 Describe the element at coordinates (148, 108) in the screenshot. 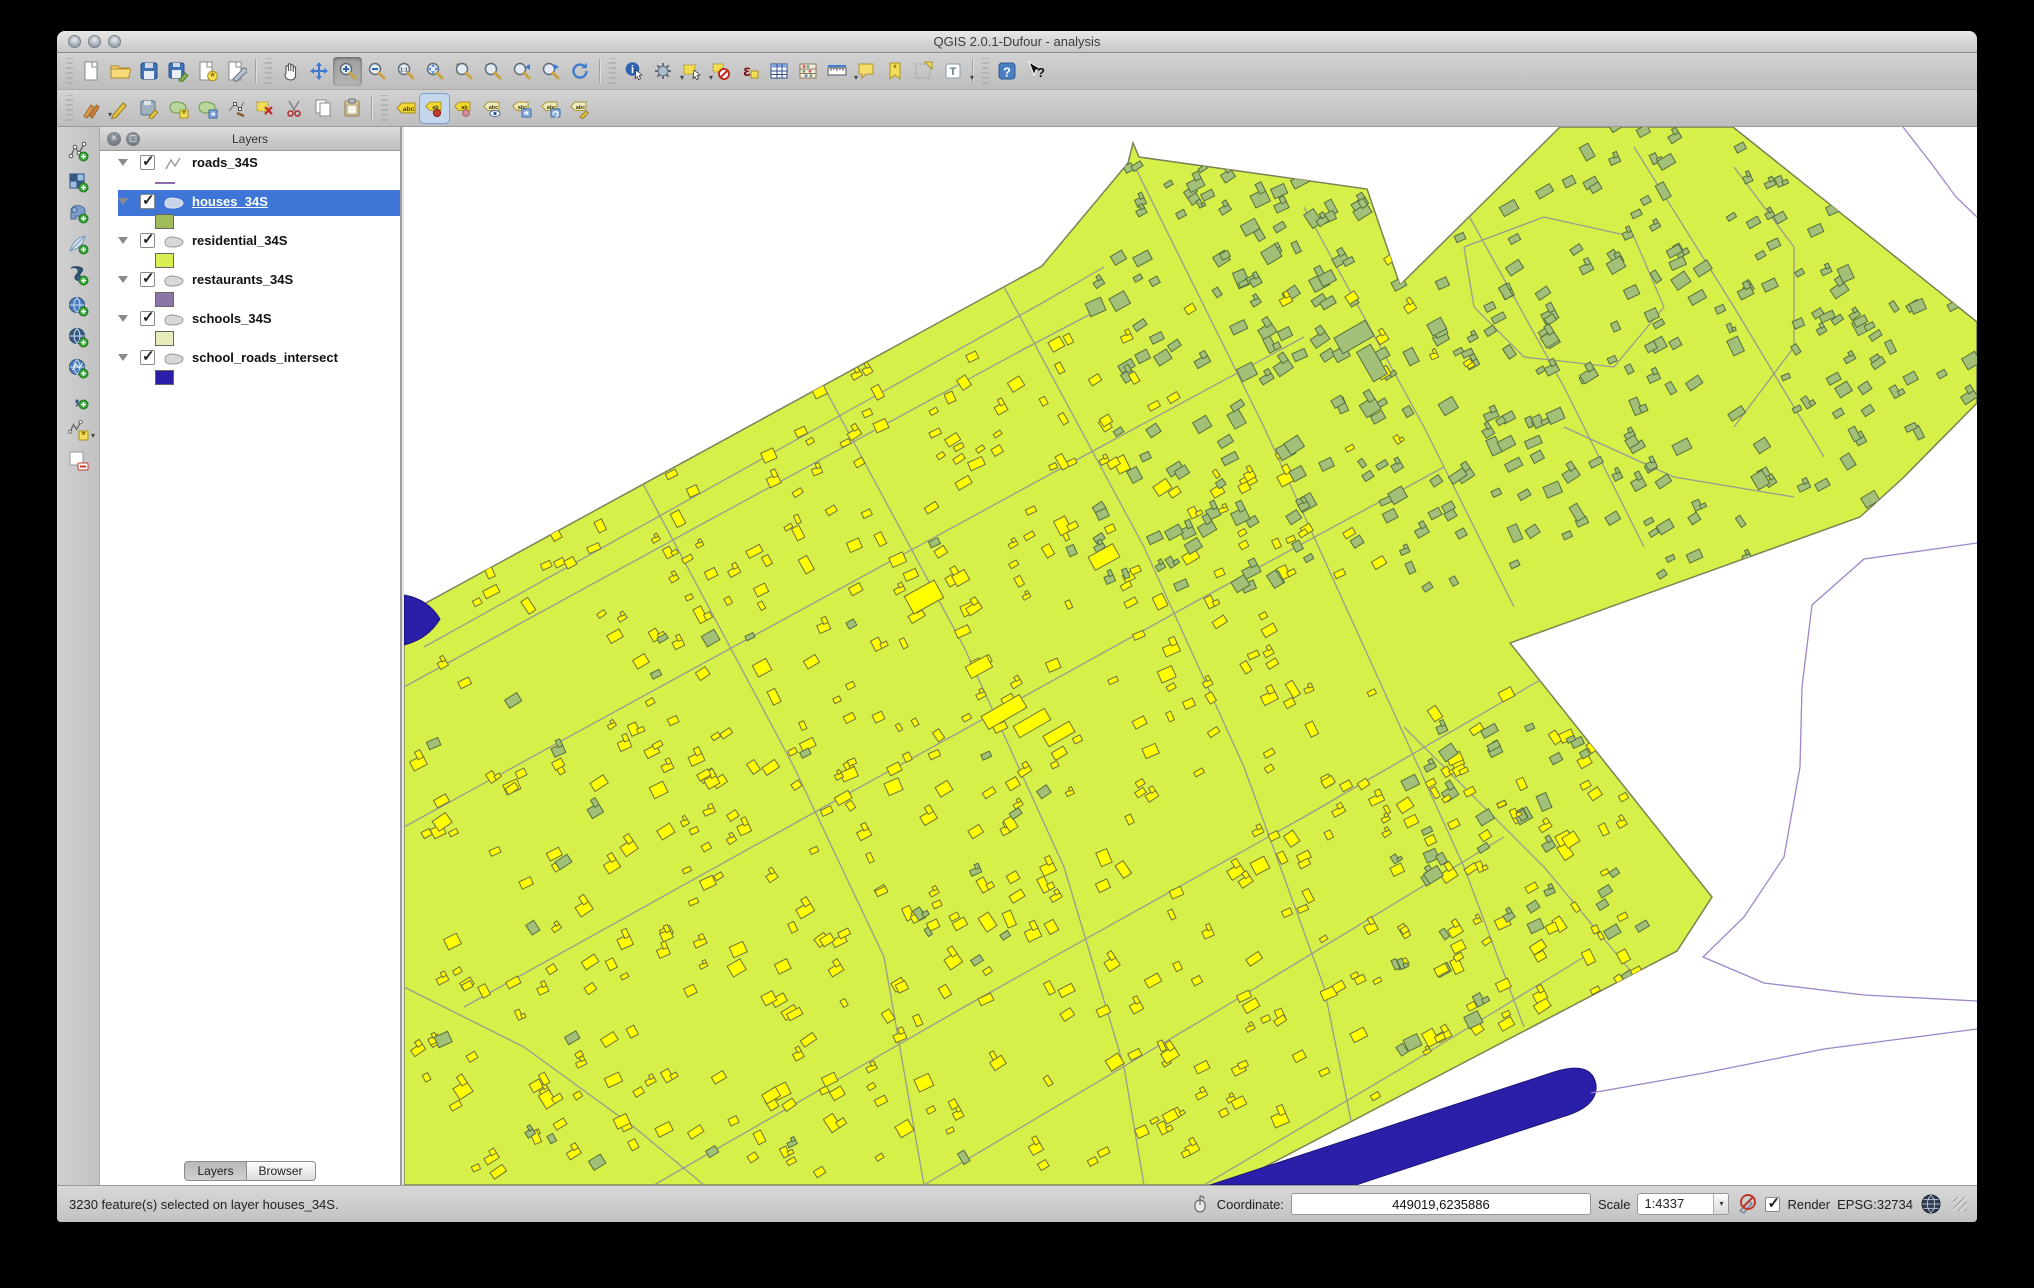

I see `save-layer-edits-button` at that location.